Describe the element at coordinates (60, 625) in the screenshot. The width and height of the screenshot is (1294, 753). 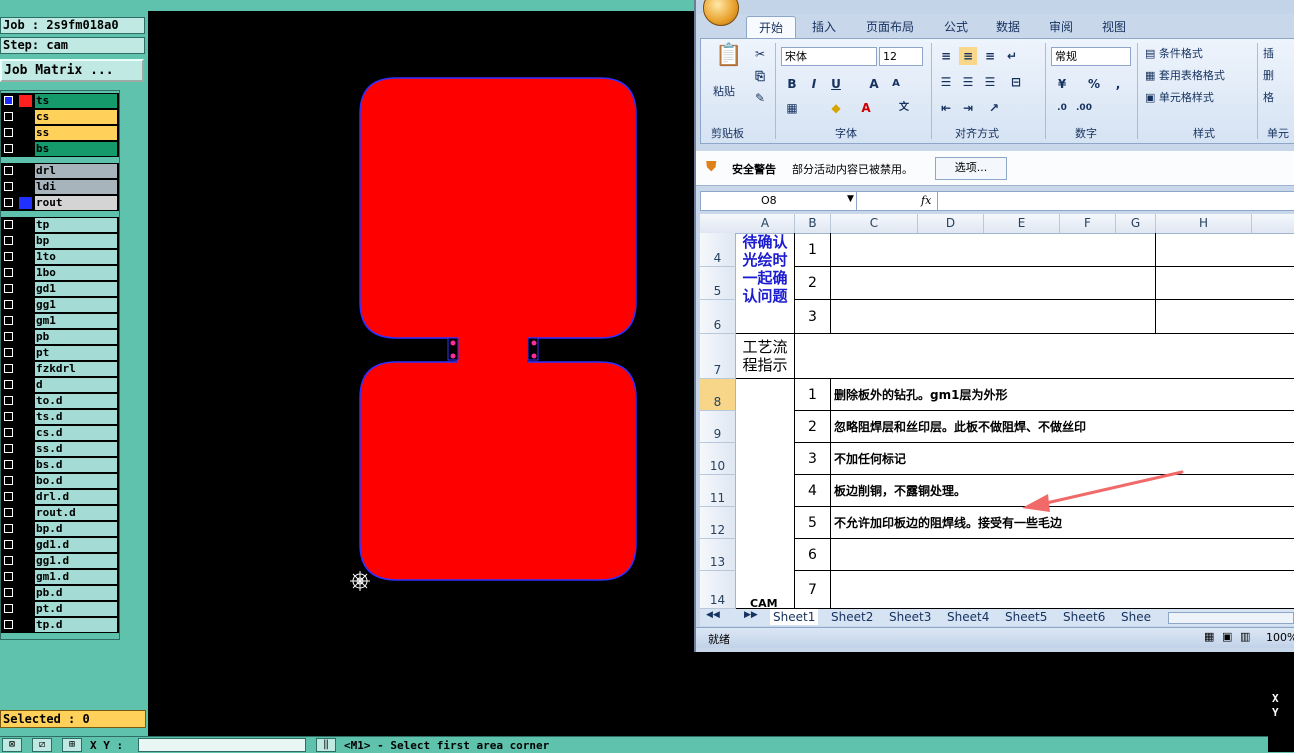
I see `layer-row: tp.d` at that location.